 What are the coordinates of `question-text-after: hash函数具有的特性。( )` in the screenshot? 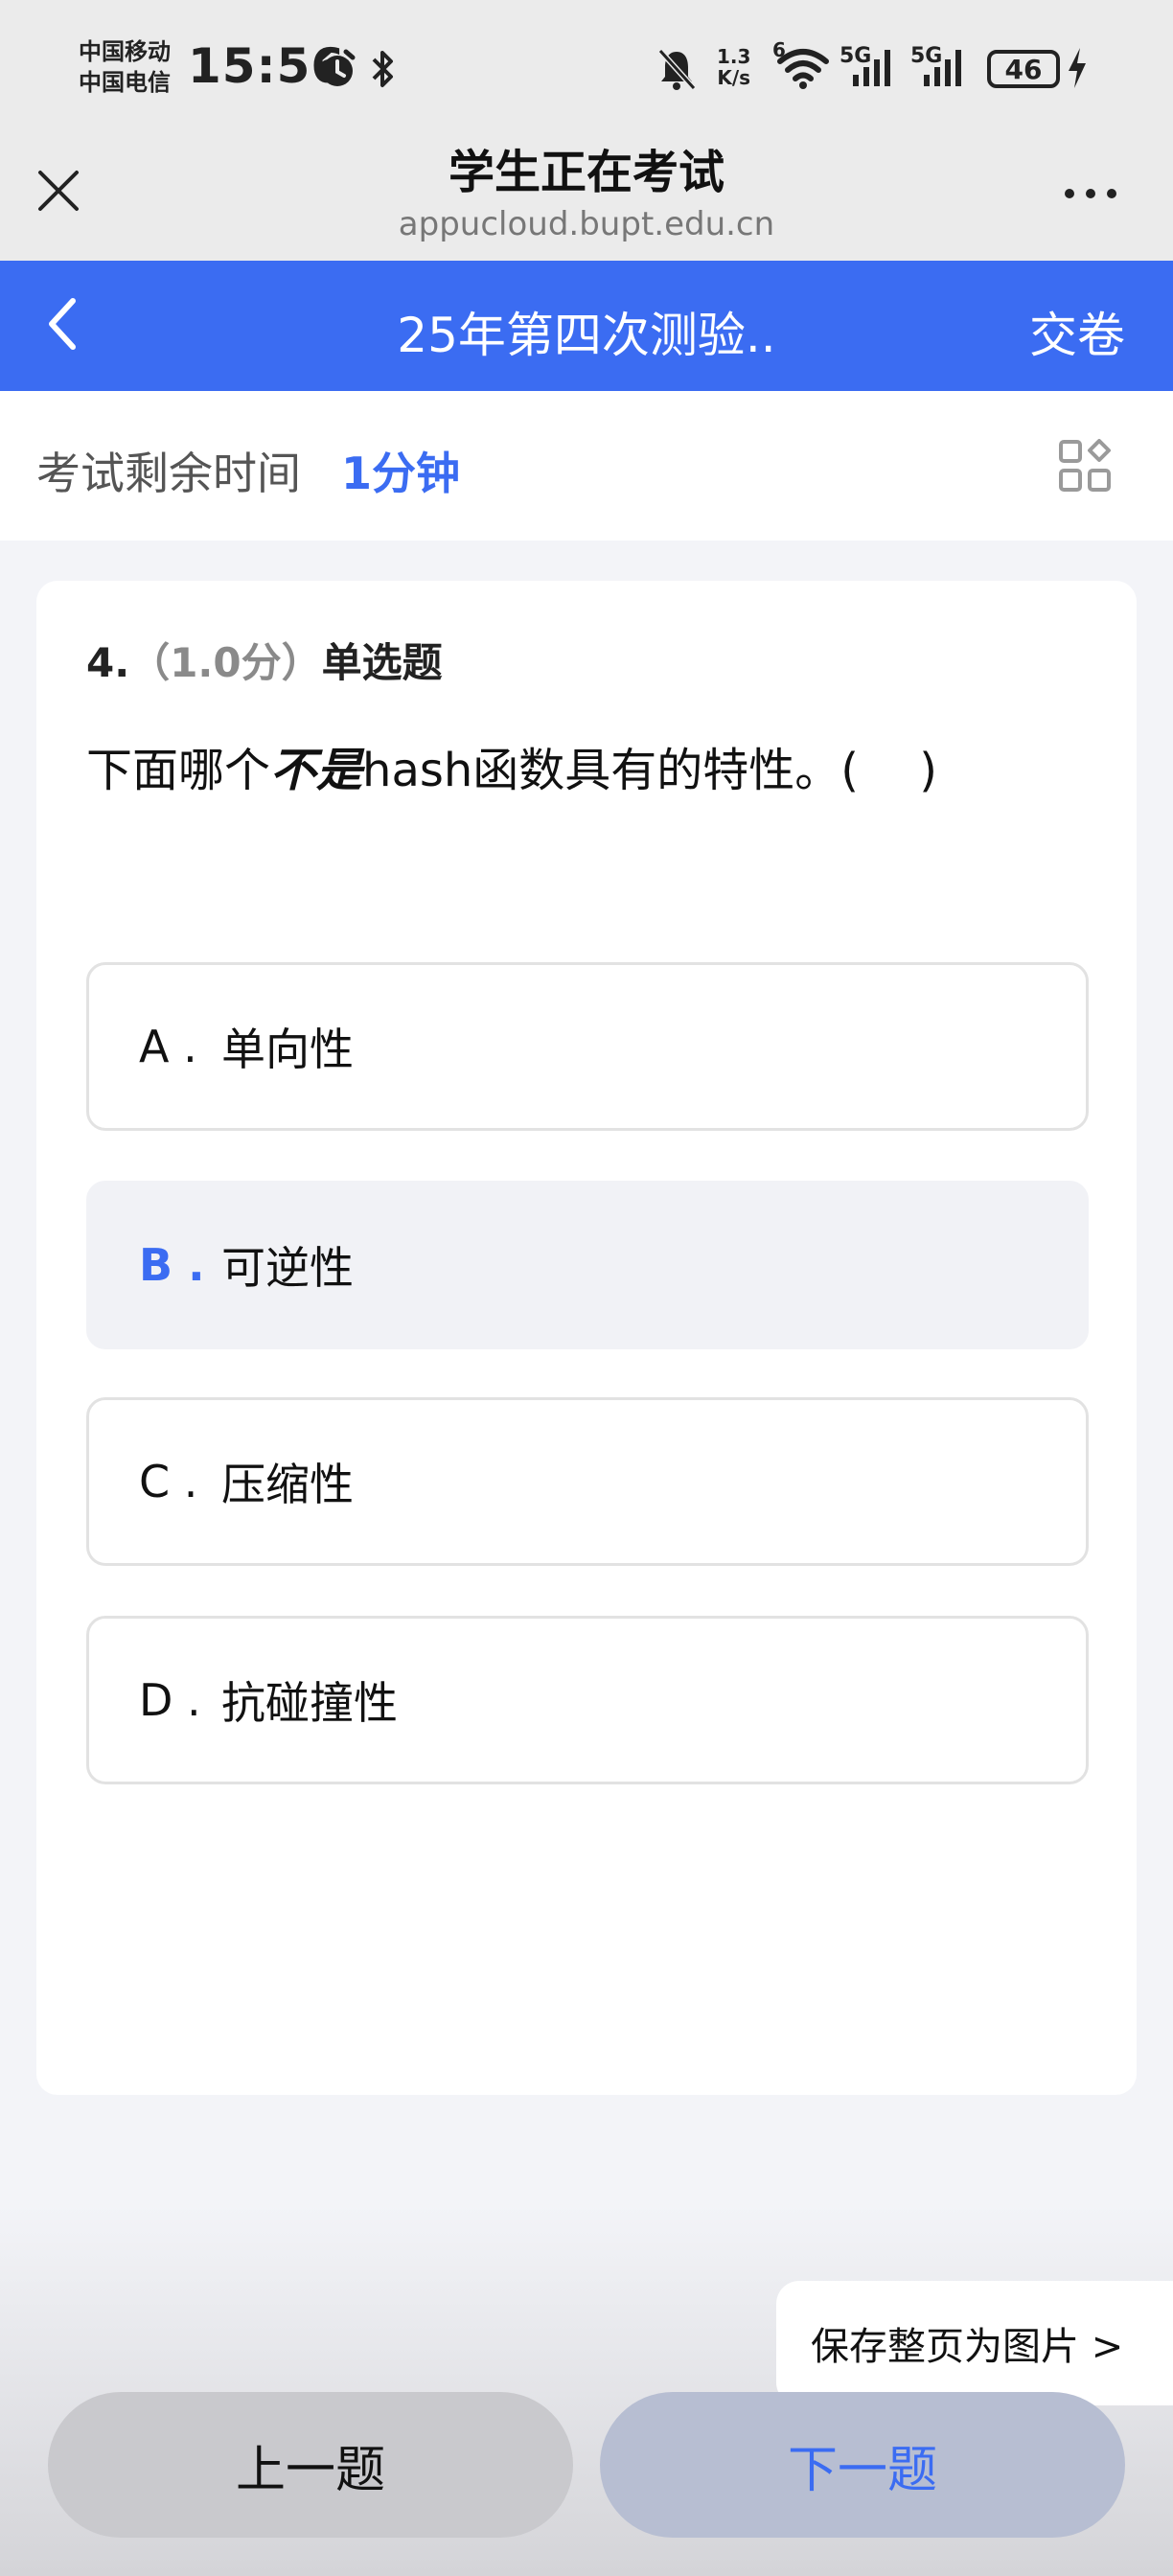 It's located at (650, 770).